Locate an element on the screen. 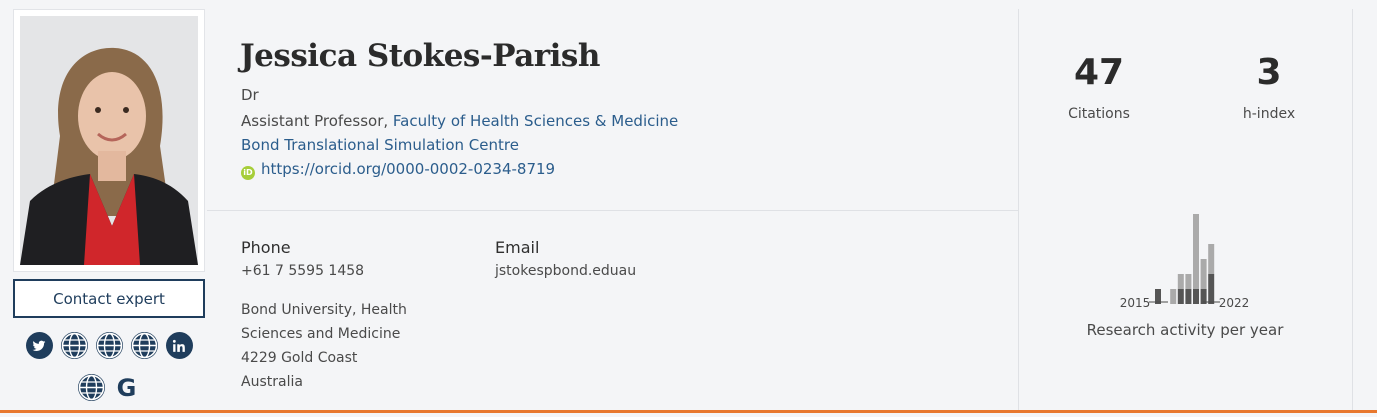 The height and width of the screenshot is (417, 1377). h-index-value: 3 is located at coordinates (1269, 72).